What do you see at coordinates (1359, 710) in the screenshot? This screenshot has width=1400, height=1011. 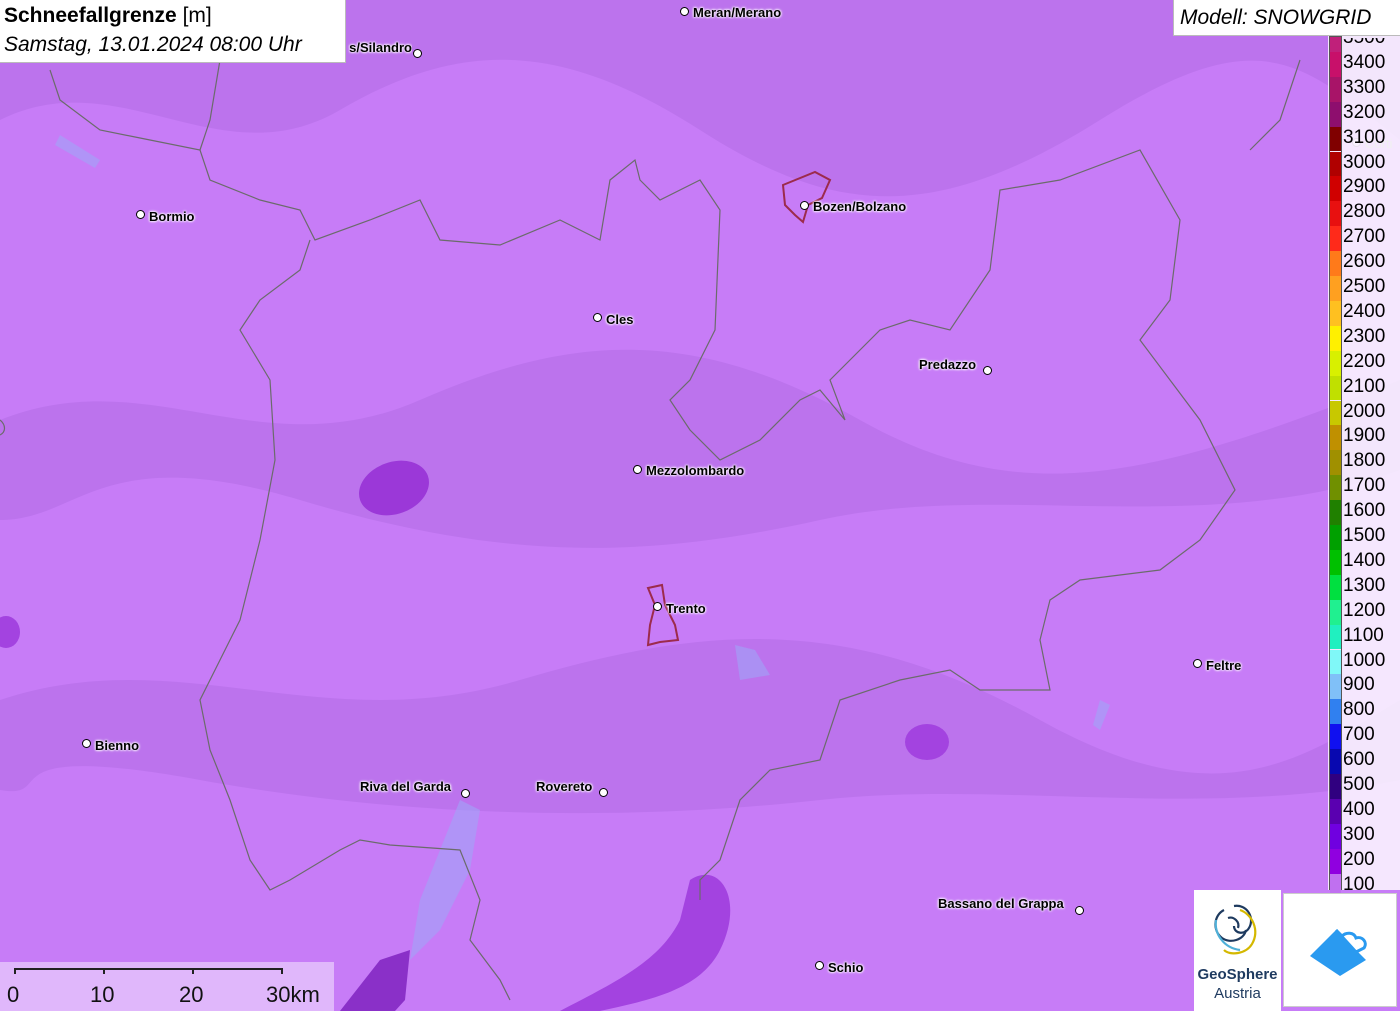 I see `legend-label: 800` at bounding box center [1359, 710].